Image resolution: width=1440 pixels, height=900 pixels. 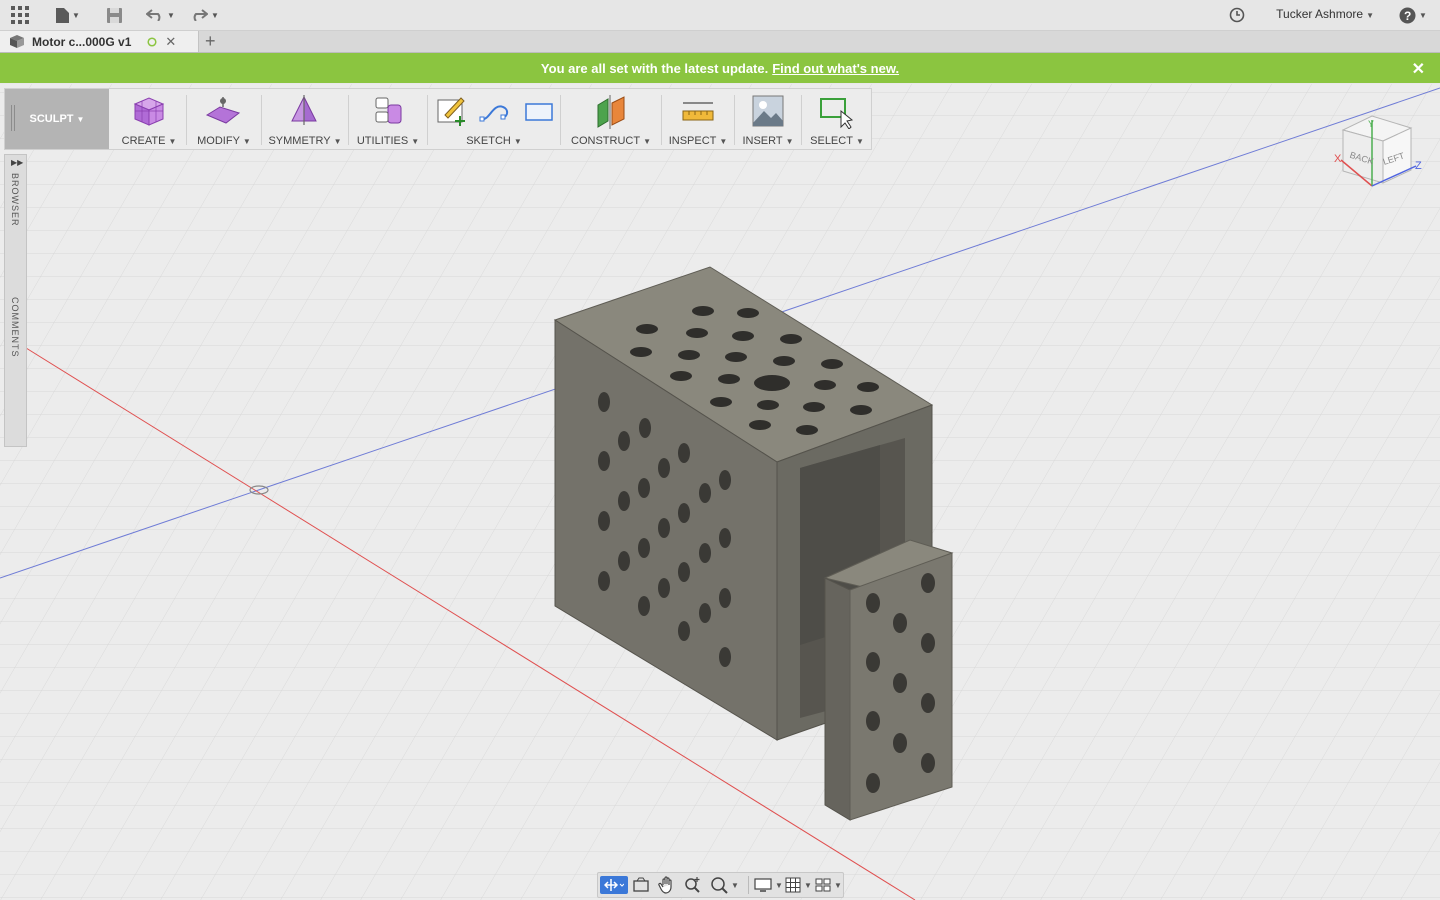 I want to click on navigation-bar: ▼ ▼ ▼ ▼, so click(x=720, y=885).